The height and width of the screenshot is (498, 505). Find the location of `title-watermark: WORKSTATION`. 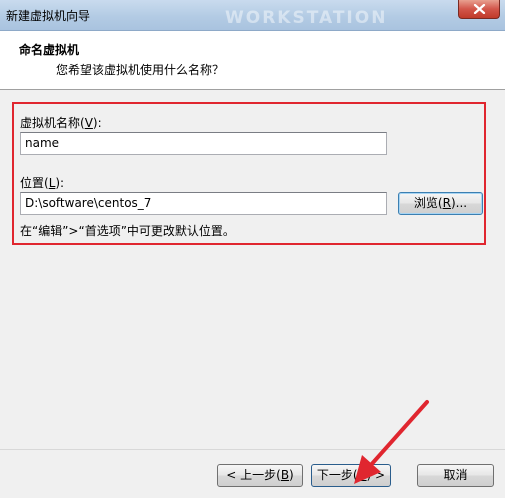

title-watermark: WORKSTATION is located at coordinates (306, 18).